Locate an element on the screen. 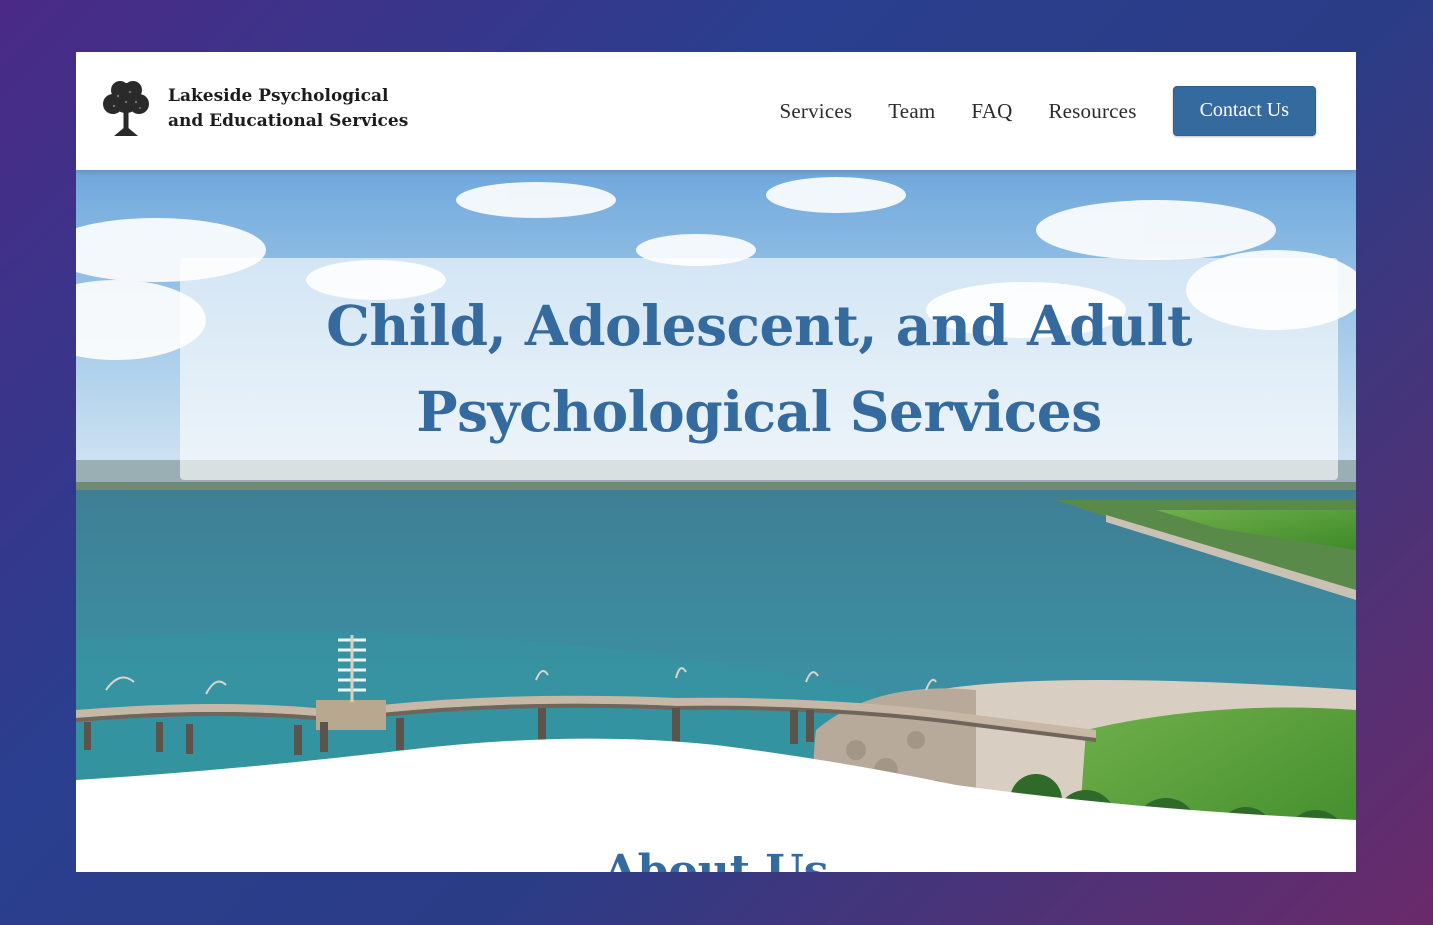 The height and width of the screenshot is (925, 1433). nav-item-services: Services is located at coordinates (816, 111).